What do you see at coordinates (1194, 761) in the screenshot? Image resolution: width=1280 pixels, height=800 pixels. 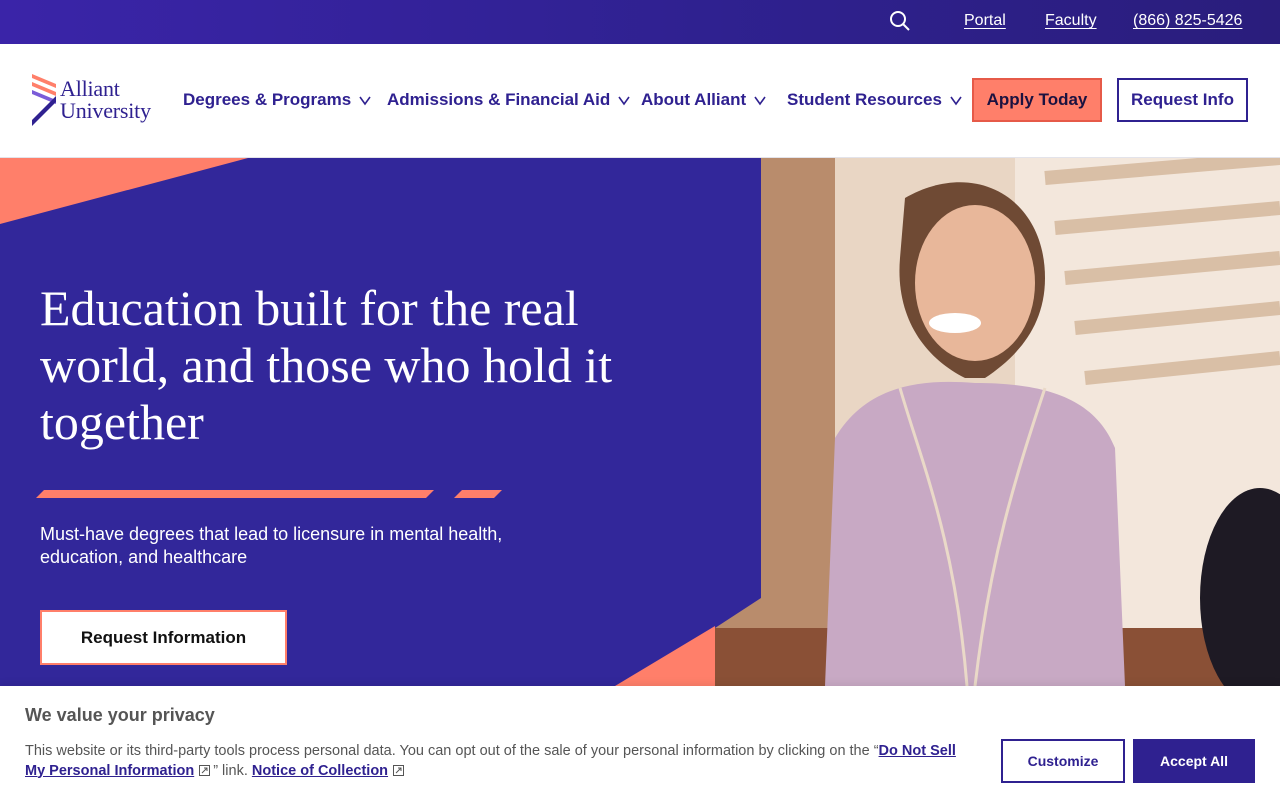 I see `accept-all-button: Accept All` at bounding box center [1194, 761].